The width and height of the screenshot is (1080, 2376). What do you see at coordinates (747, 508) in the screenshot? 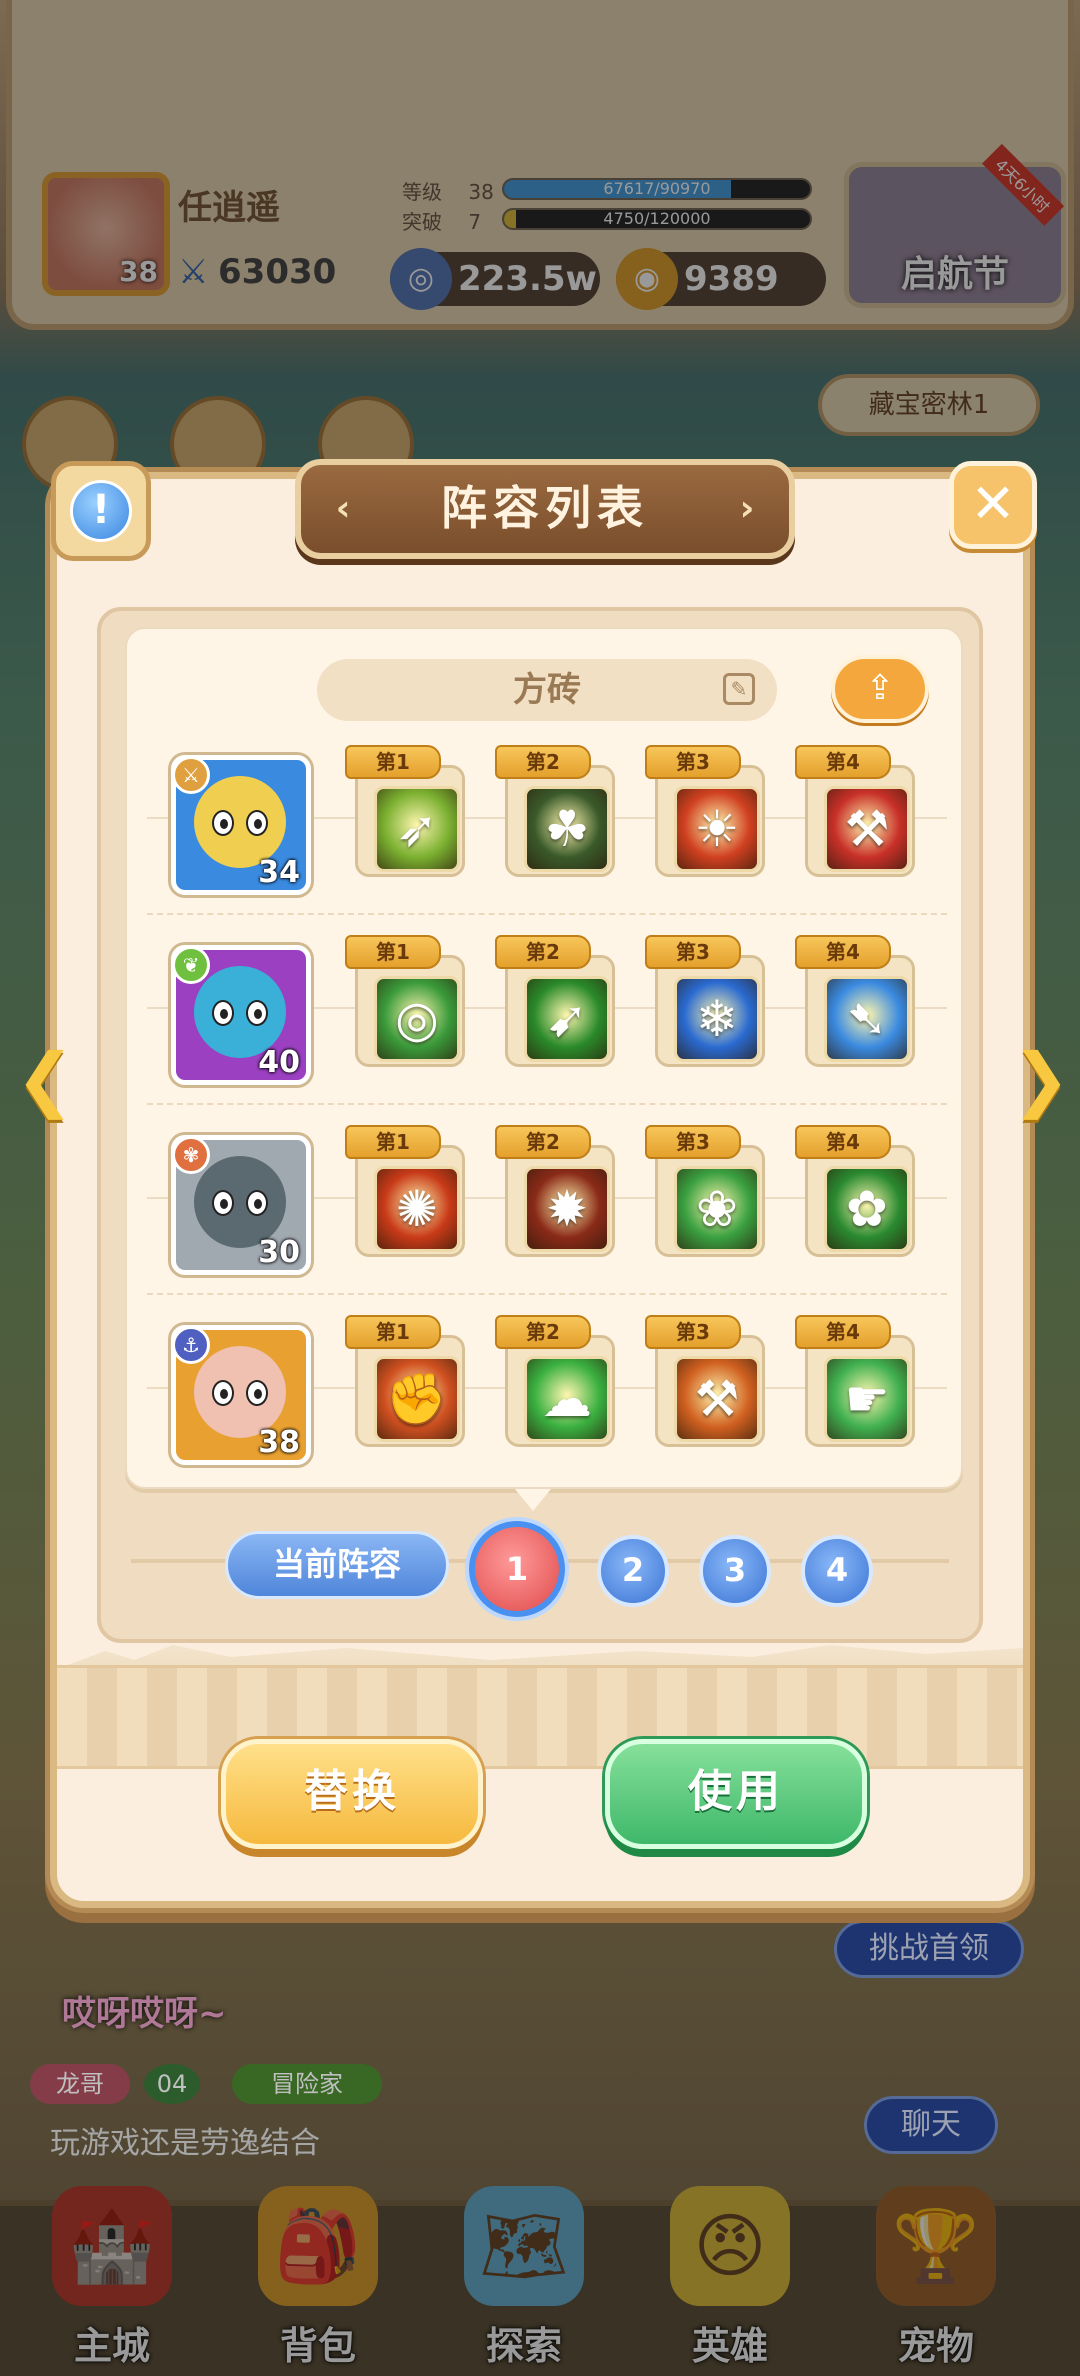
I see `title-right-ornament-icon: ›` at bounding box center [747, 508].